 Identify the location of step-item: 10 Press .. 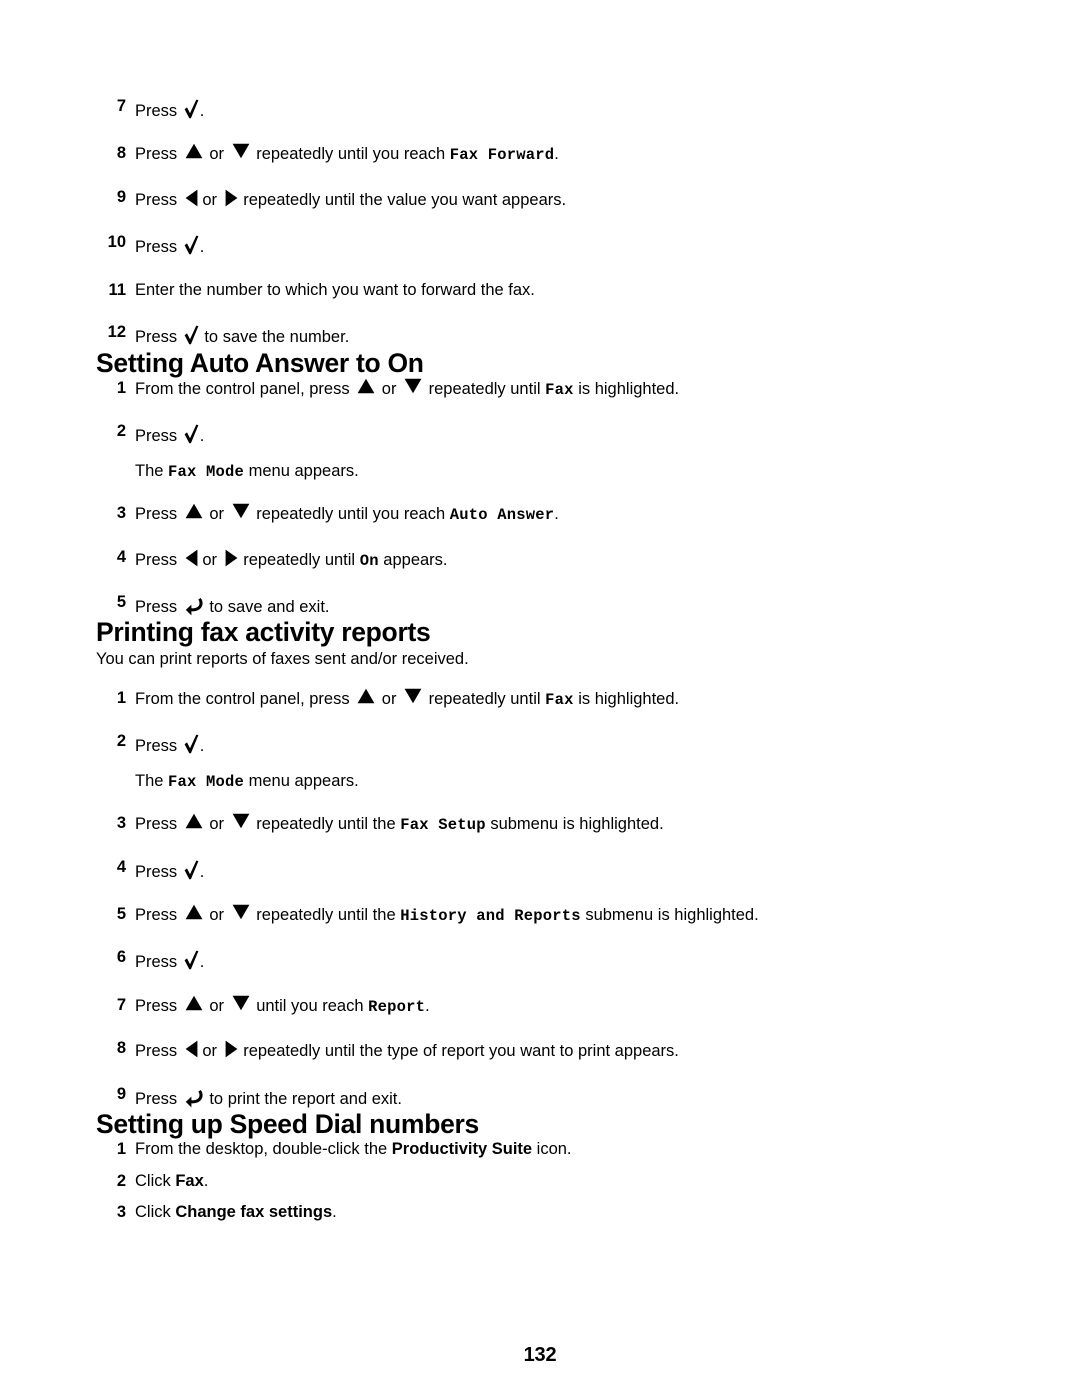
(546, 245).